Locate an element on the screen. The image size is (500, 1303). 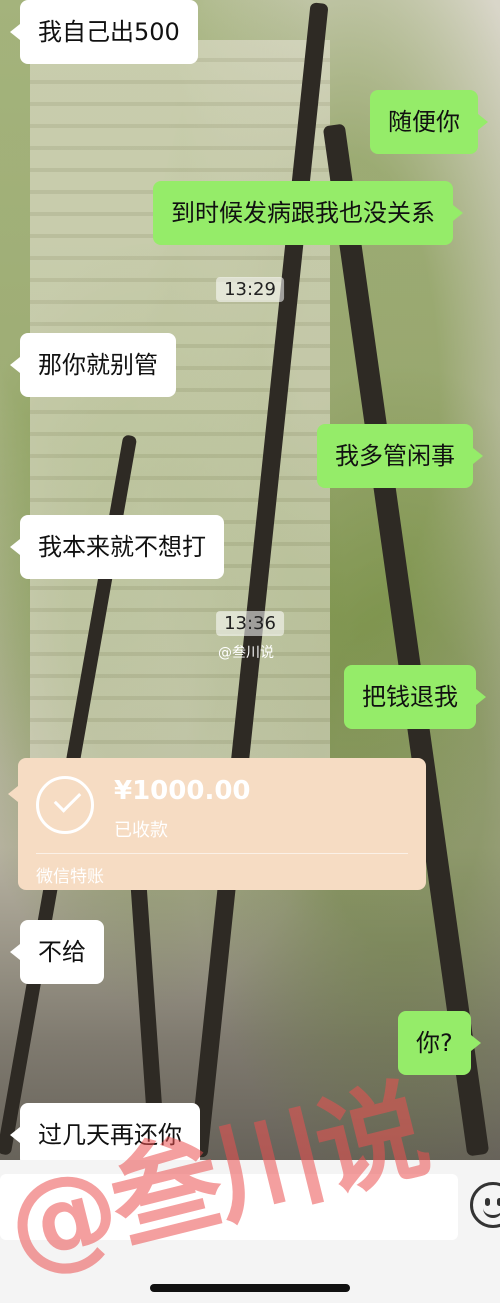
message-bubble: 把钱退我 is located at coordinates (415, 697).